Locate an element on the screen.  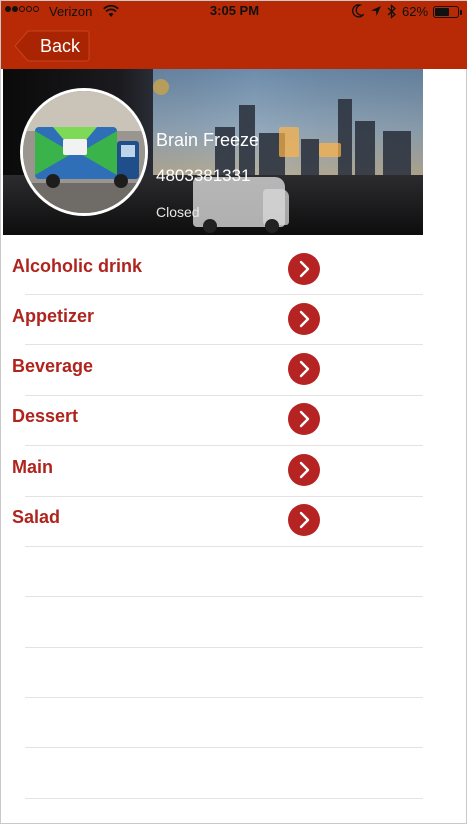
category-row-dessert: Dessert is located at coordinates (234, 419).